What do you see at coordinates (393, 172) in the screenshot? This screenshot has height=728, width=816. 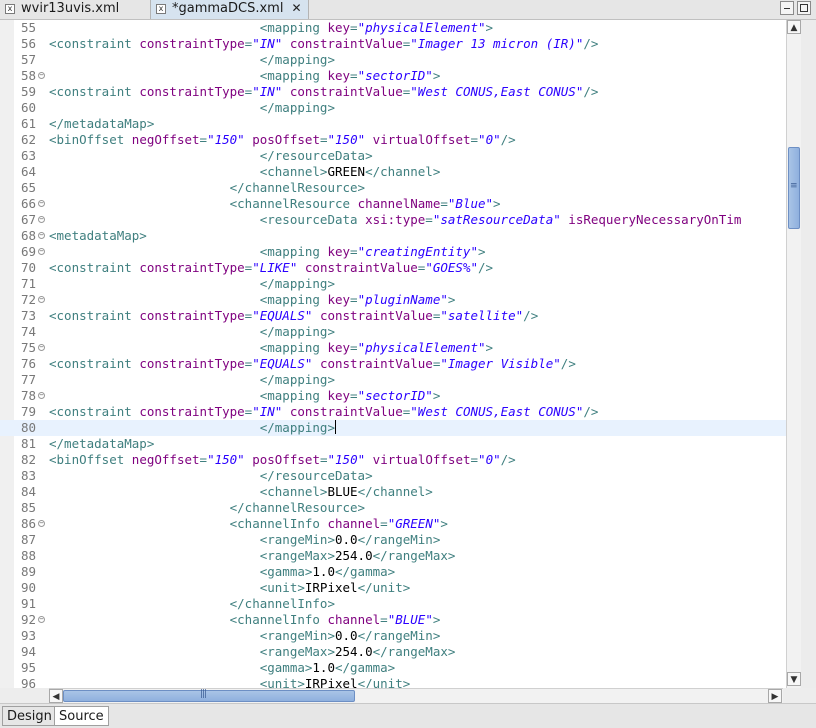 I see `code-line: 64 <channel>GREEN</channel>` at bounding box center [393, 172].